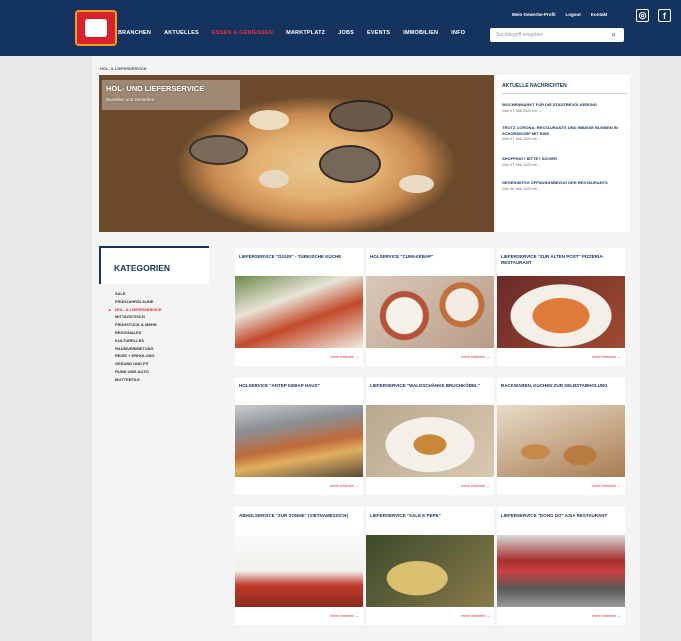 This screenshot has height=641, width=681. What do you see at coordinates (420, 33) in the screenshot?
I see `nav-item-immobilien: IMMOBILIEN` at bounding box center [420, 33].